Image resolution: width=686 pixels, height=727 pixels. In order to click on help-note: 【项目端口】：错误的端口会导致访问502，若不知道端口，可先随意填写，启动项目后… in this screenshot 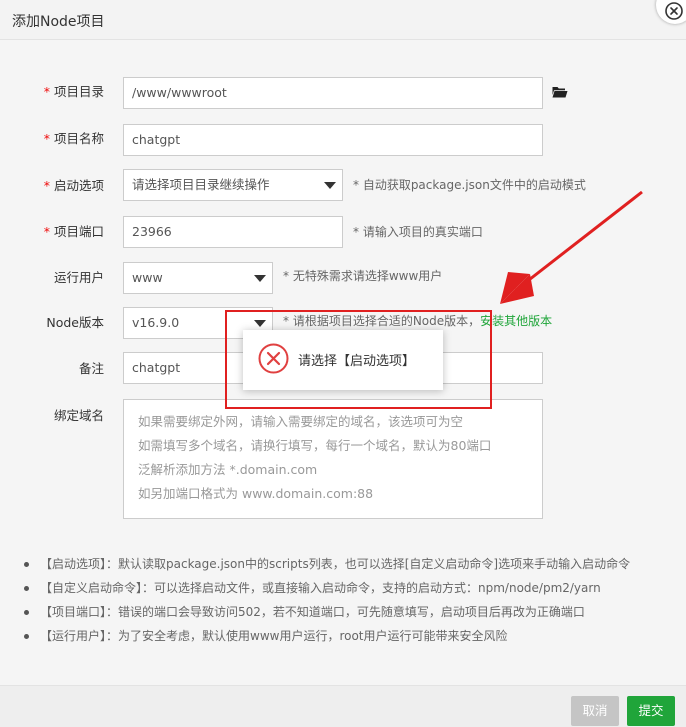, I will do `click(327, 615)`.